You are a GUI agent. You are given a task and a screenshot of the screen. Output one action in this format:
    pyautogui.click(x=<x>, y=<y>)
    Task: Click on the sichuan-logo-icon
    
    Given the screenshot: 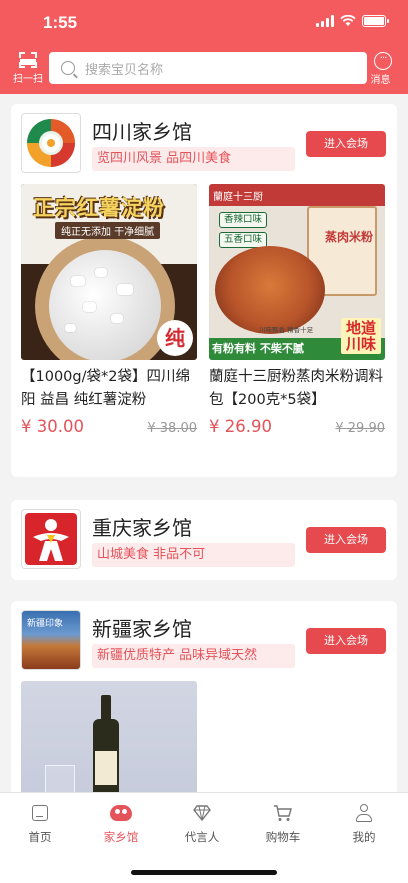 What is the action you would take?
    pyautogui.click(x=51, y=143)
    